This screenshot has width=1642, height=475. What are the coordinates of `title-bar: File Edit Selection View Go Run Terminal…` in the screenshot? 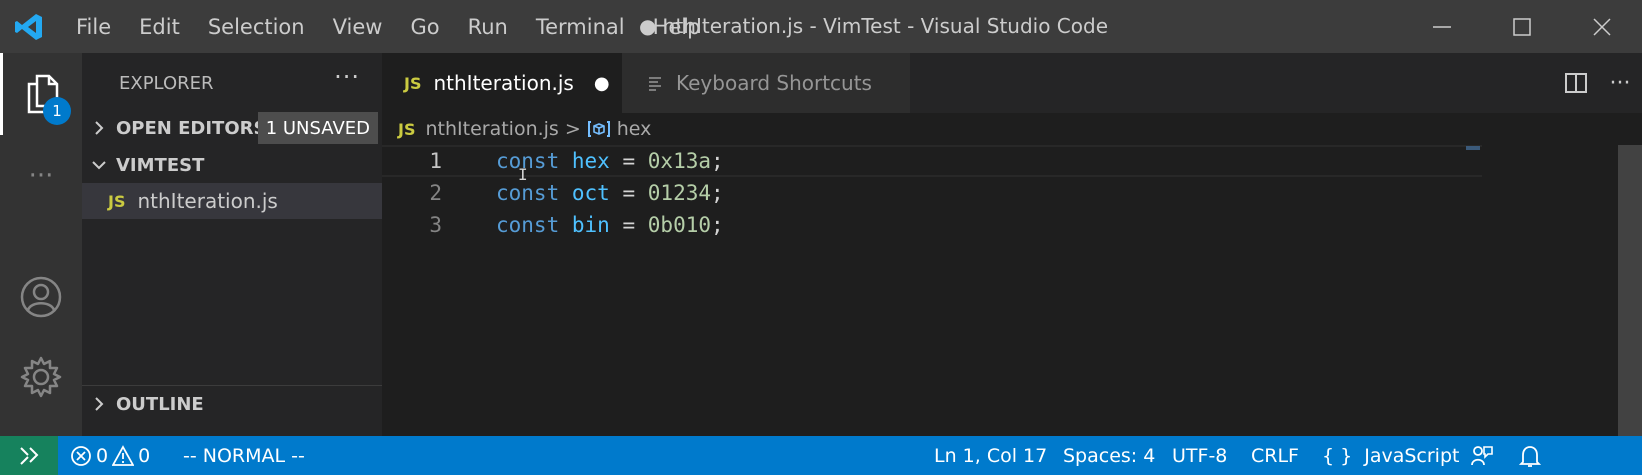 It's located at (821, 26).